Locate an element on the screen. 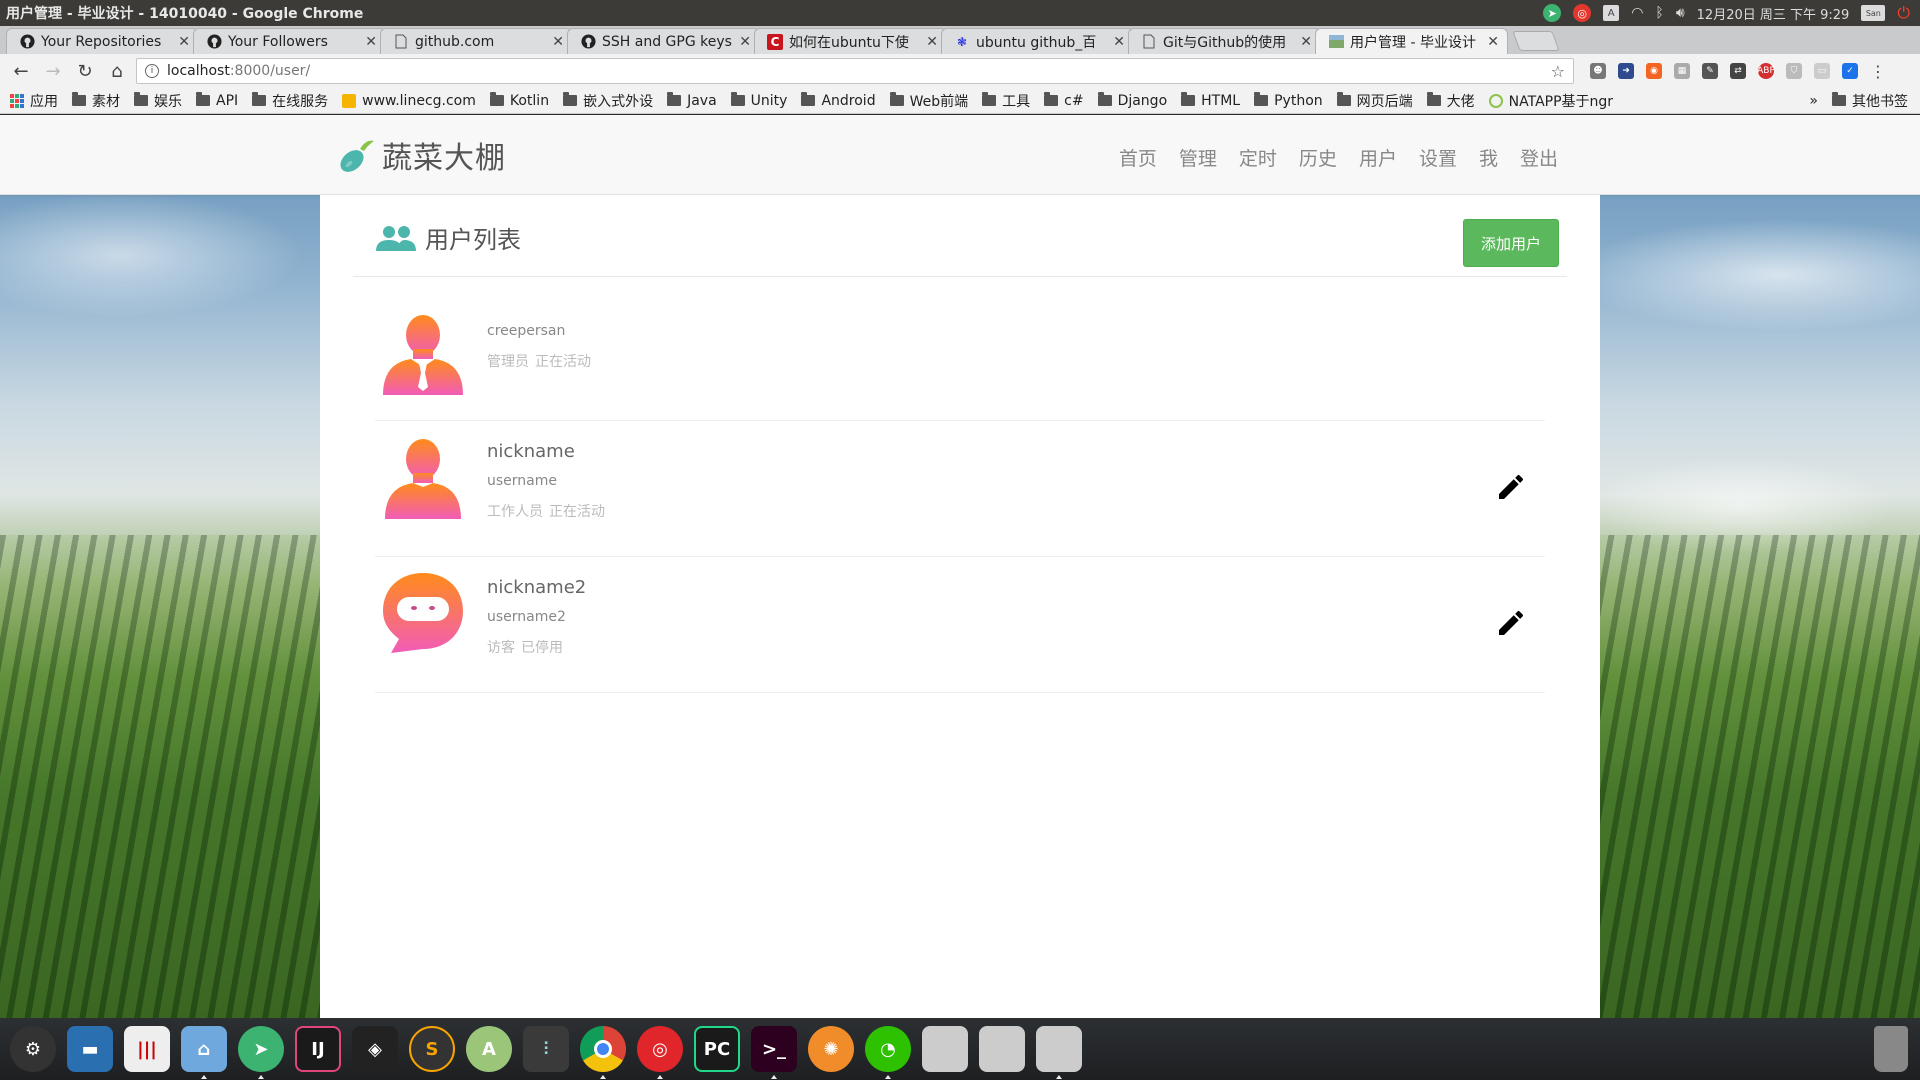  forward-icon: → is located at coordinates (53, 71).